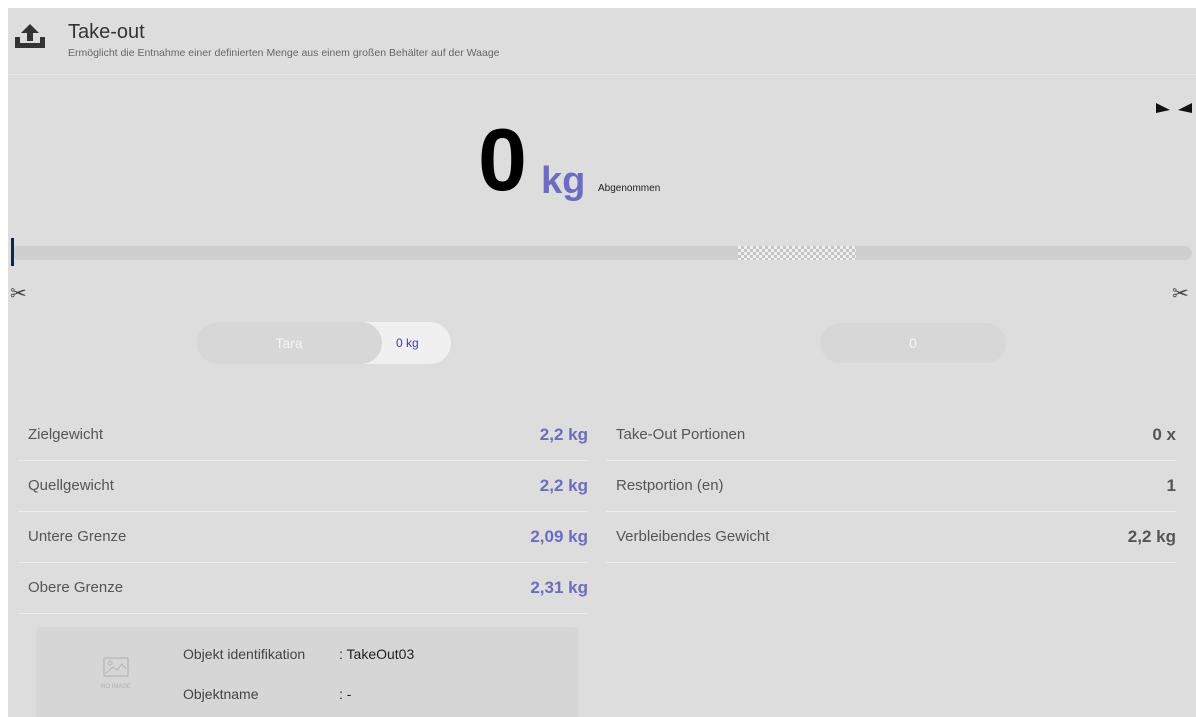  What do you see at coordinates (377, 654) in the screenshot?
I see `object-id-value: : TakeOut03` at bounding box center [377, 654].